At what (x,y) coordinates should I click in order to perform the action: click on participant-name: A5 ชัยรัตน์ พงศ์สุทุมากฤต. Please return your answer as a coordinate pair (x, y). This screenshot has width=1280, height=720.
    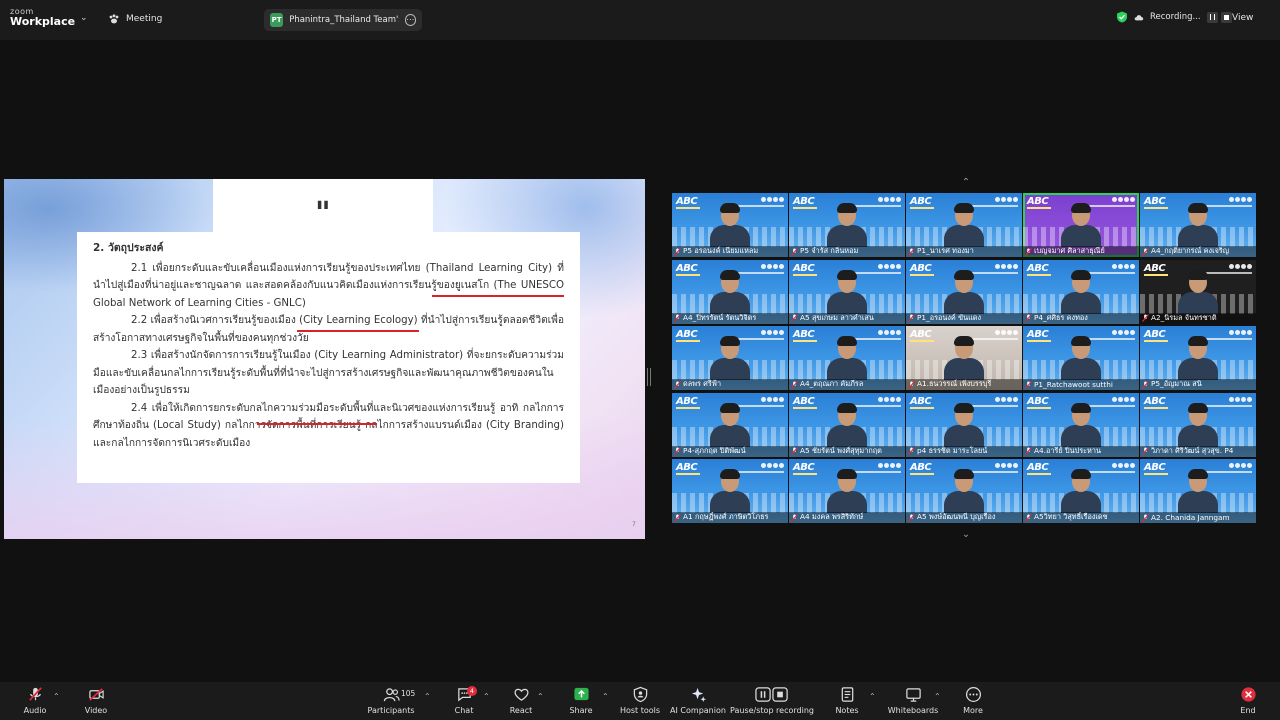
    Looking at the image, I should click on (841, 450).